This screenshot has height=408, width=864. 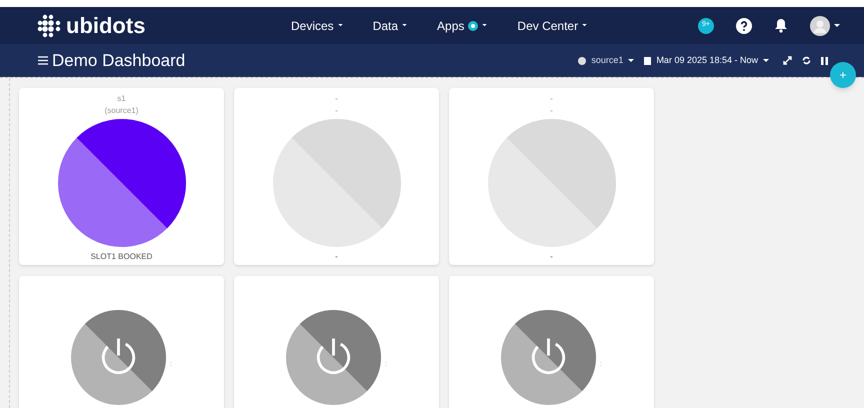 What do you see at coordinates (121, 111) in the screenshot?
I see `widget-subtitle: (source1)` at bounding box center [121, 111].